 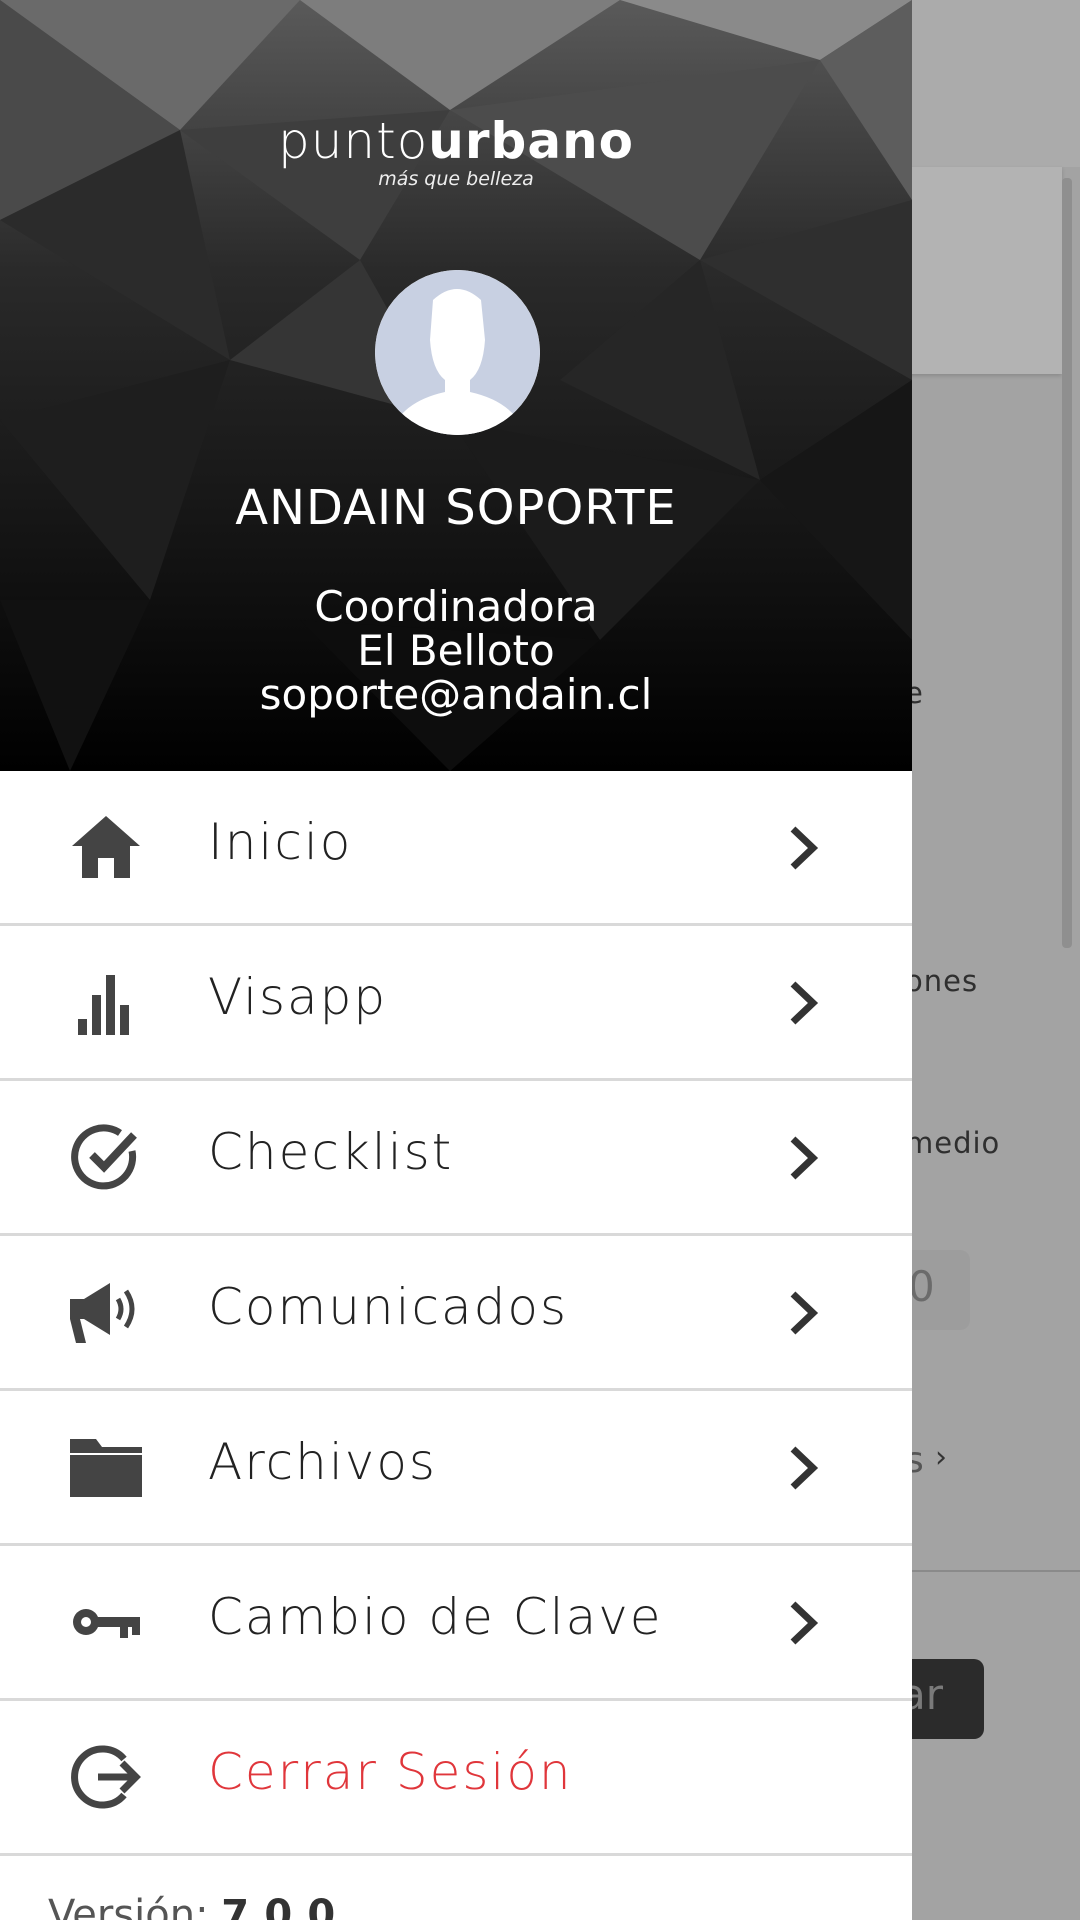 I want to click on megaphone-icon, so click(x=106, y=1312).